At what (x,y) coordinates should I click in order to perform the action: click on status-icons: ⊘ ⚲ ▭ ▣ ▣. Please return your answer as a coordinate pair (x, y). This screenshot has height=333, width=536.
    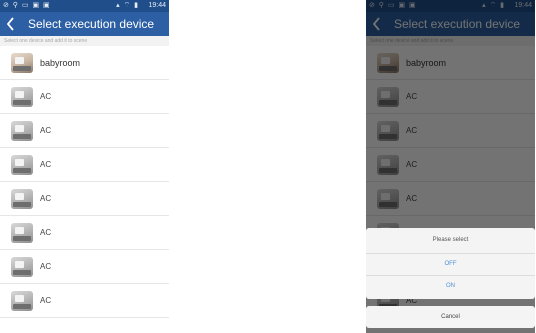
    Looking at the image, I should click on (27, 5).